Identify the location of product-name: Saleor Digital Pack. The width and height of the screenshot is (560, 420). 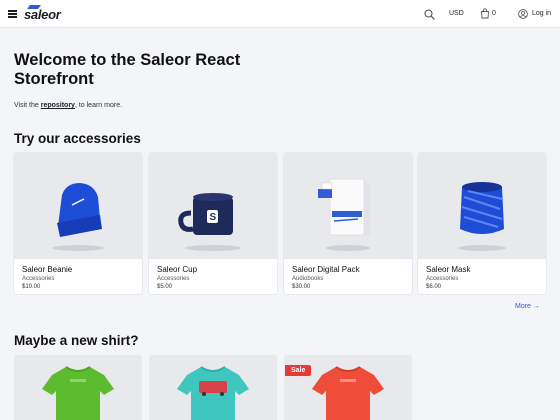
(326, 269).